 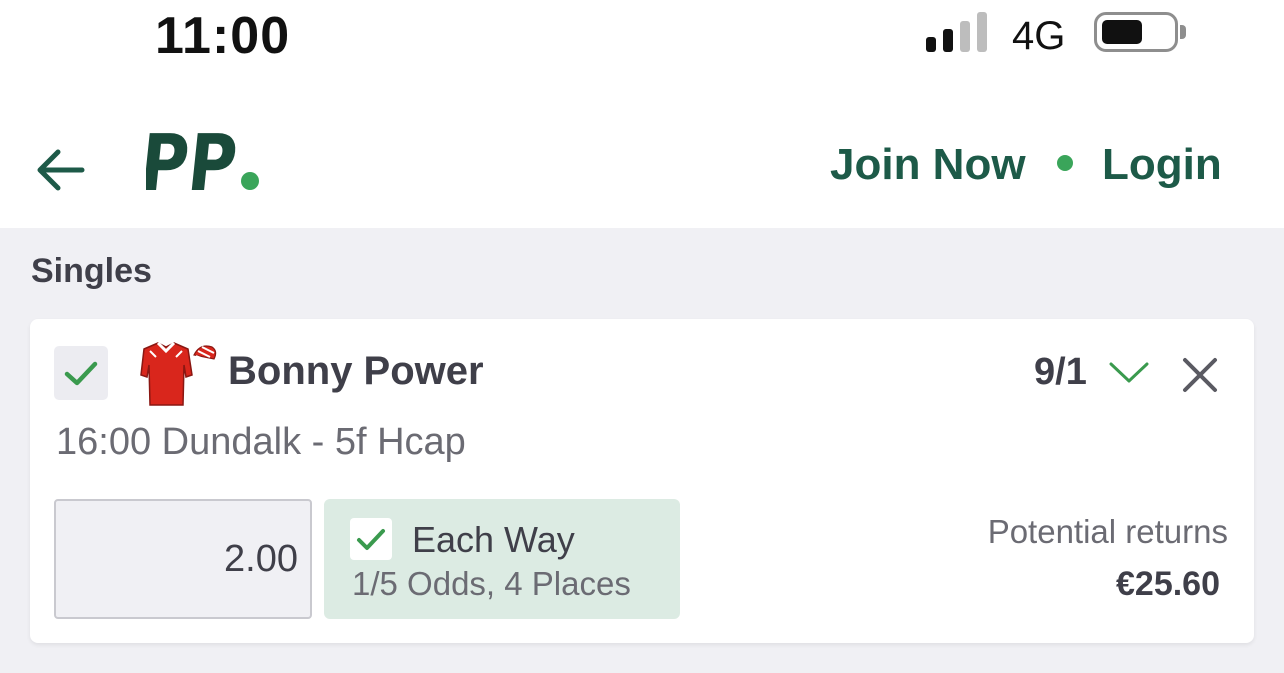 I want to click on logo-lettering: PP, so click(x=193, y=163).